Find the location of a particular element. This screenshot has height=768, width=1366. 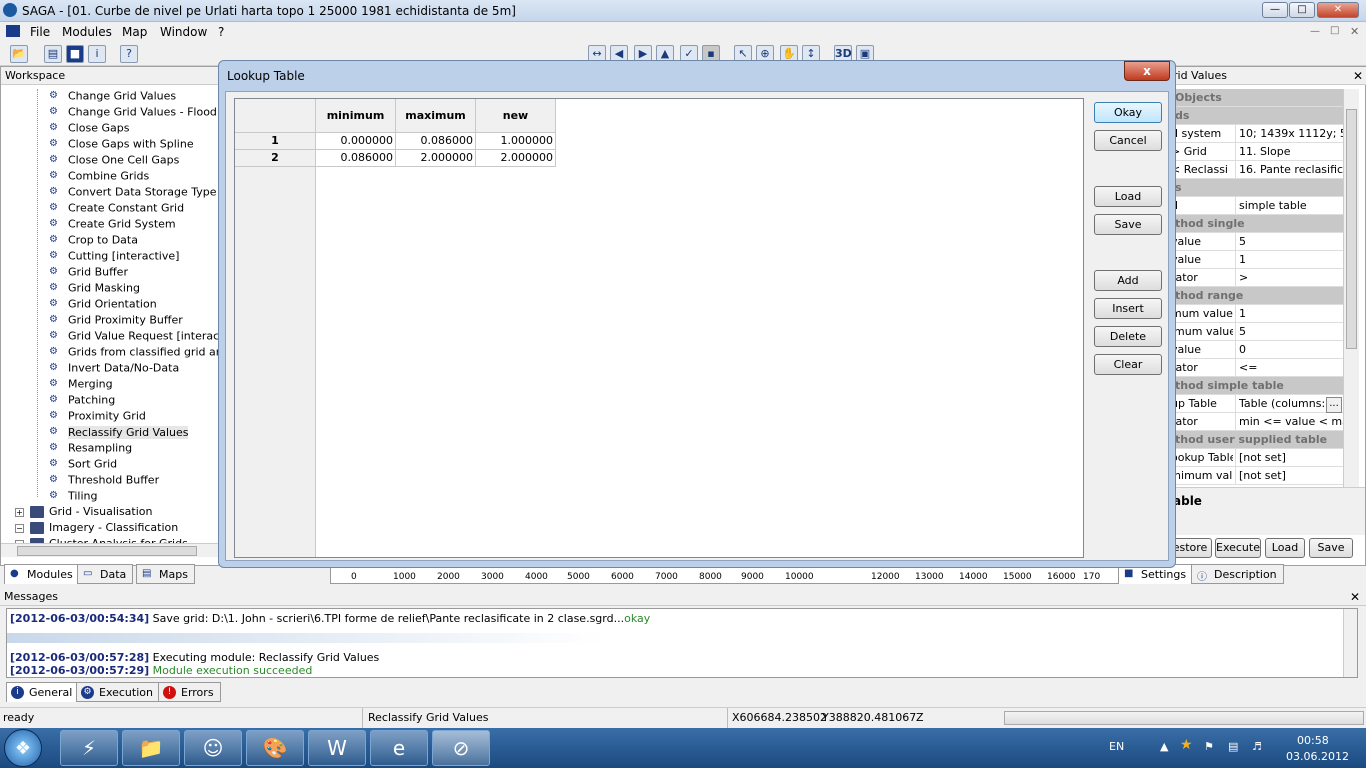

module-item: ⚙ Resampling is located at coordinates (90, 449).